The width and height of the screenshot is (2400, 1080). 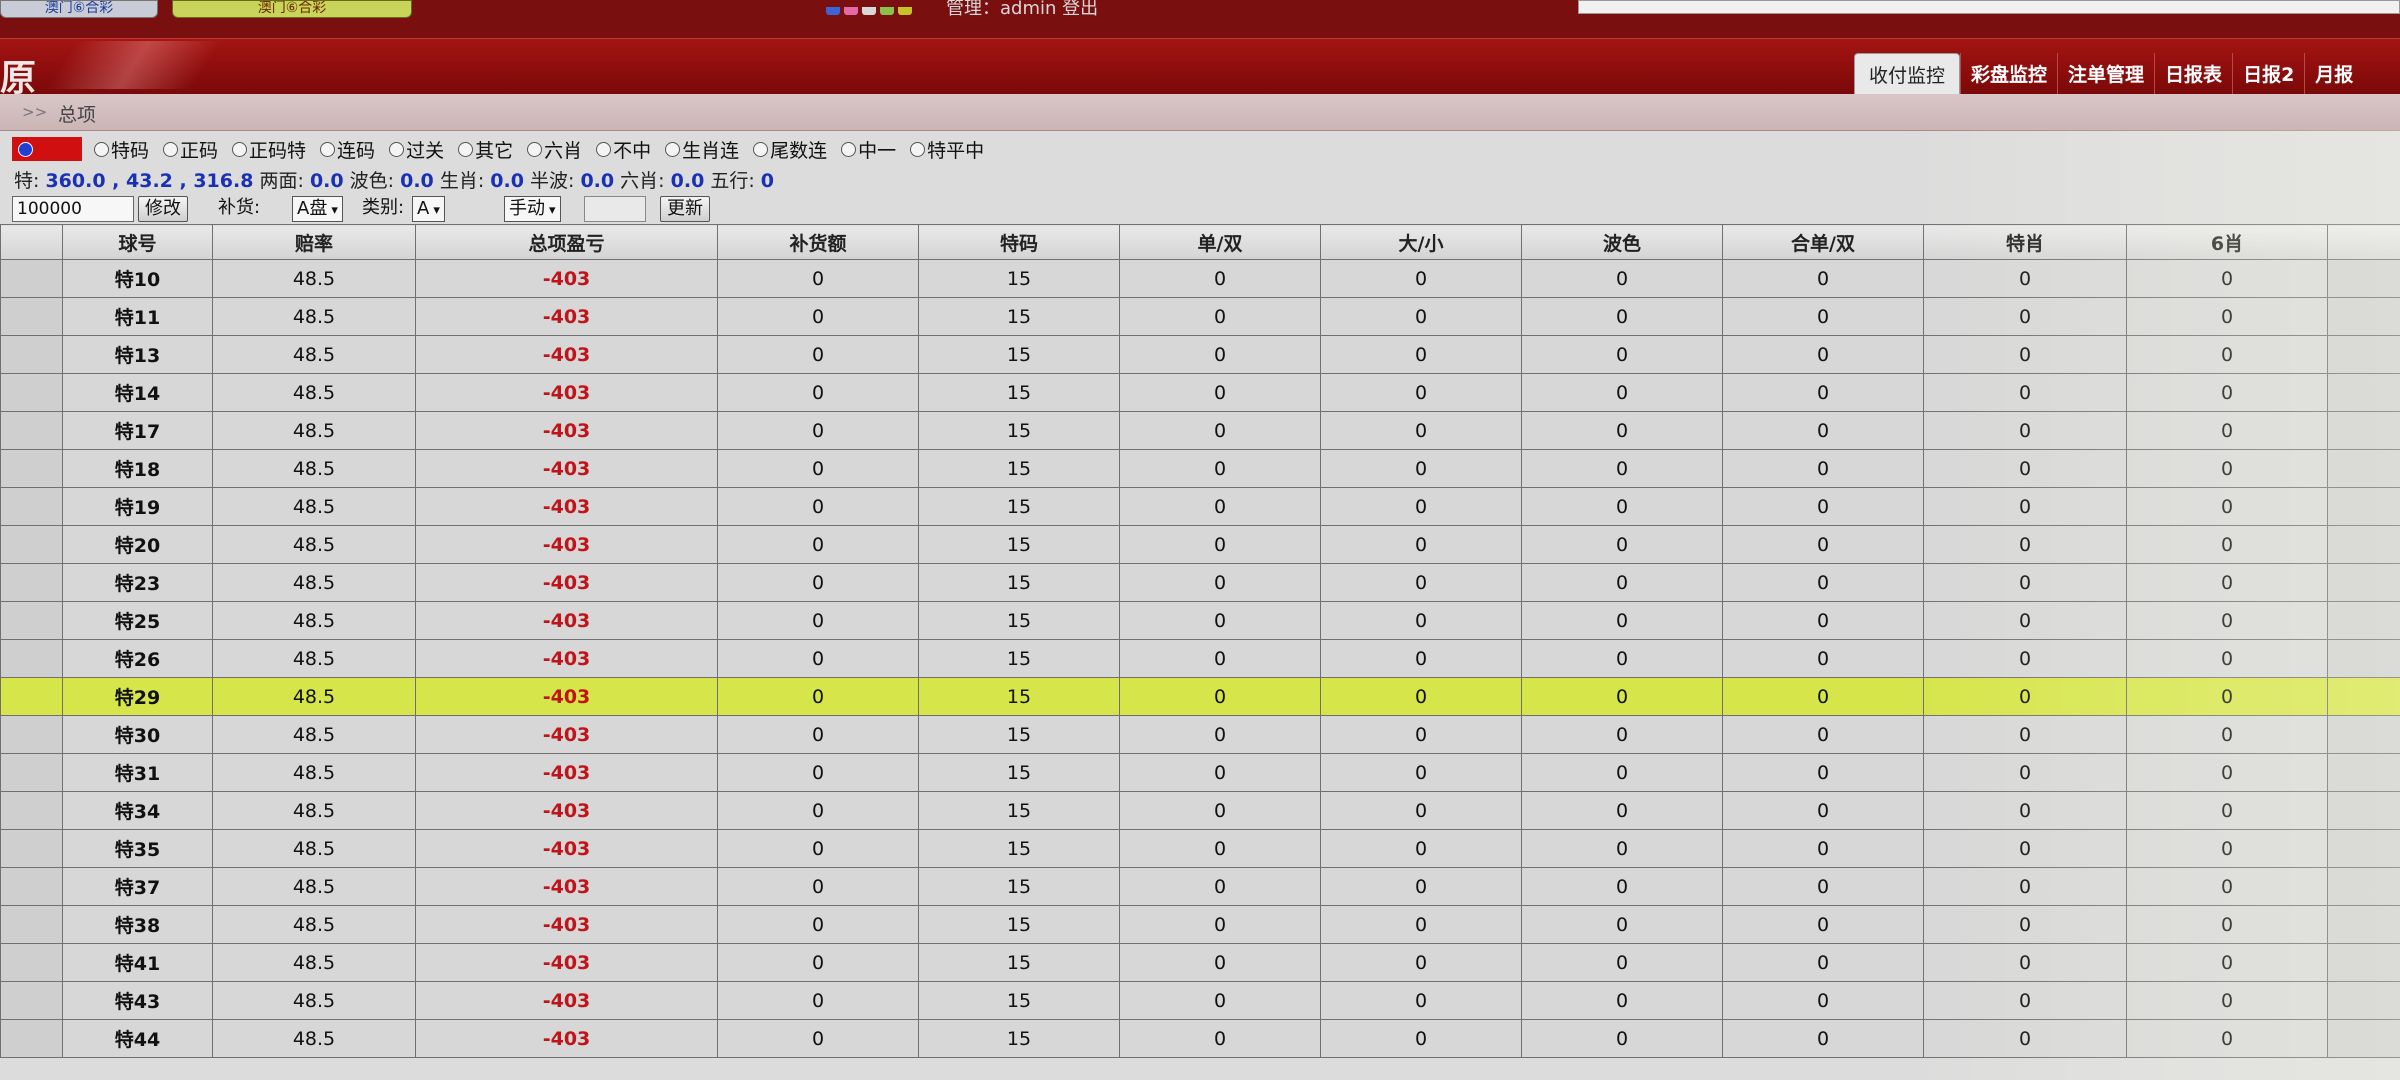 What do you see at coordinates (532, 209) in the screenshot?
I see `mode-select: 手动 ▾` at bounding box center [532, 209].